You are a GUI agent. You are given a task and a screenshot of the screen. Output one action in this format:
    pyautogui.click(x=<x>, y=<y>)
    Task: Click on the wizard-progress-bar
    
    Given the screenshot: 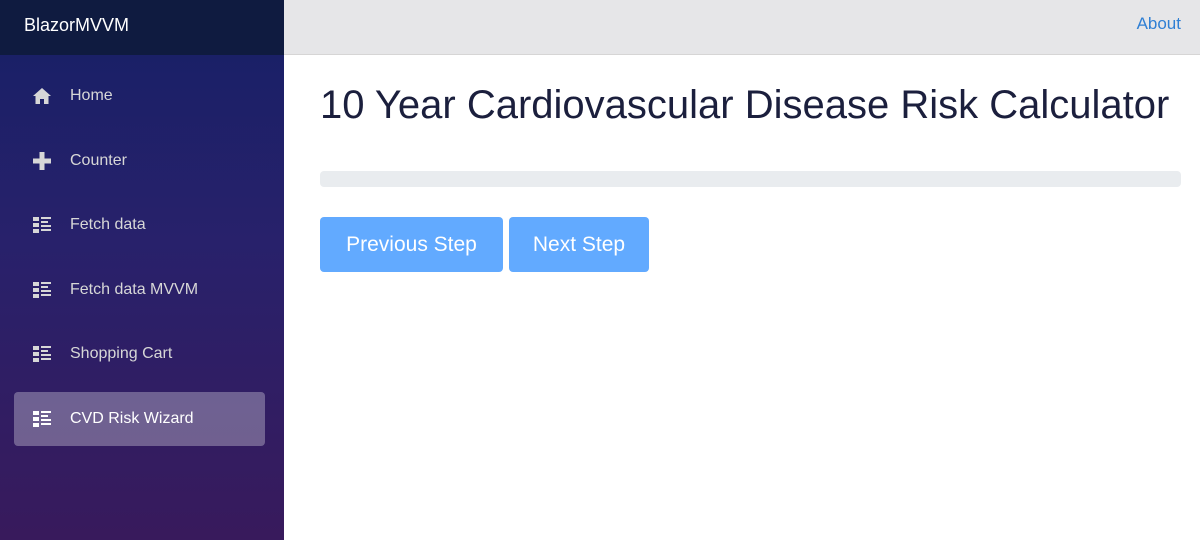 What is the action you would take?
    pyautogui.click(x=750, y=179)
    